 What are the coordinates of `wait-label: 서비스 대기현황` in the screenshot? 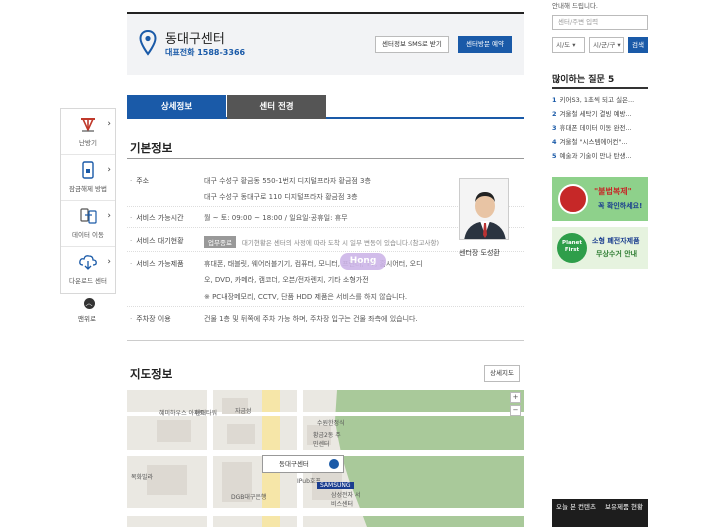 It's located at (160, 241).